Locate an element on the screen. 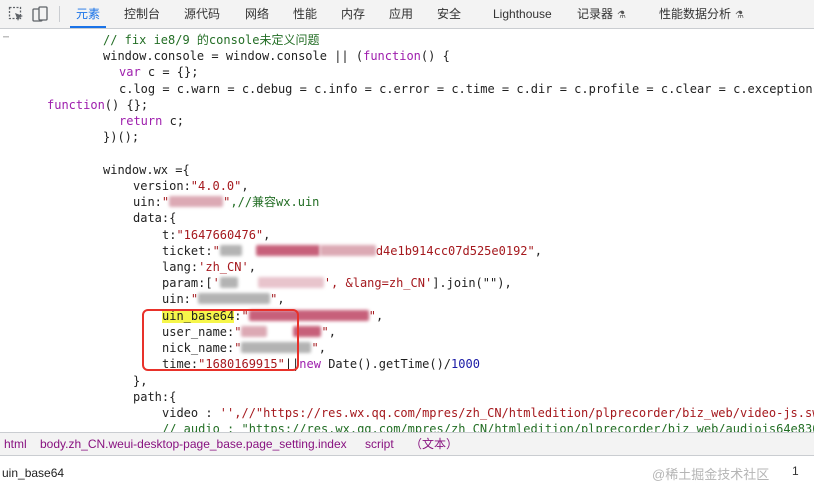 This screenshot has height=489, width=814. code-line: data:{ is located at coordinates (155, 218).